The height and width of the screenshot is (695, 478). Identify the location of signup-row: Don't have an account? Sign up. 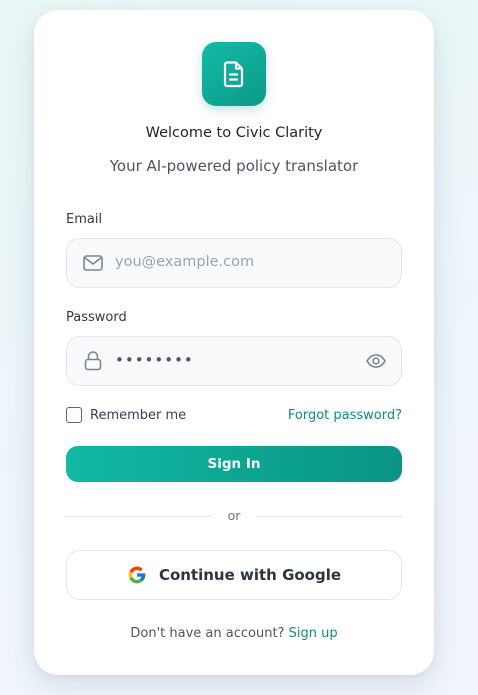
(234, 633).